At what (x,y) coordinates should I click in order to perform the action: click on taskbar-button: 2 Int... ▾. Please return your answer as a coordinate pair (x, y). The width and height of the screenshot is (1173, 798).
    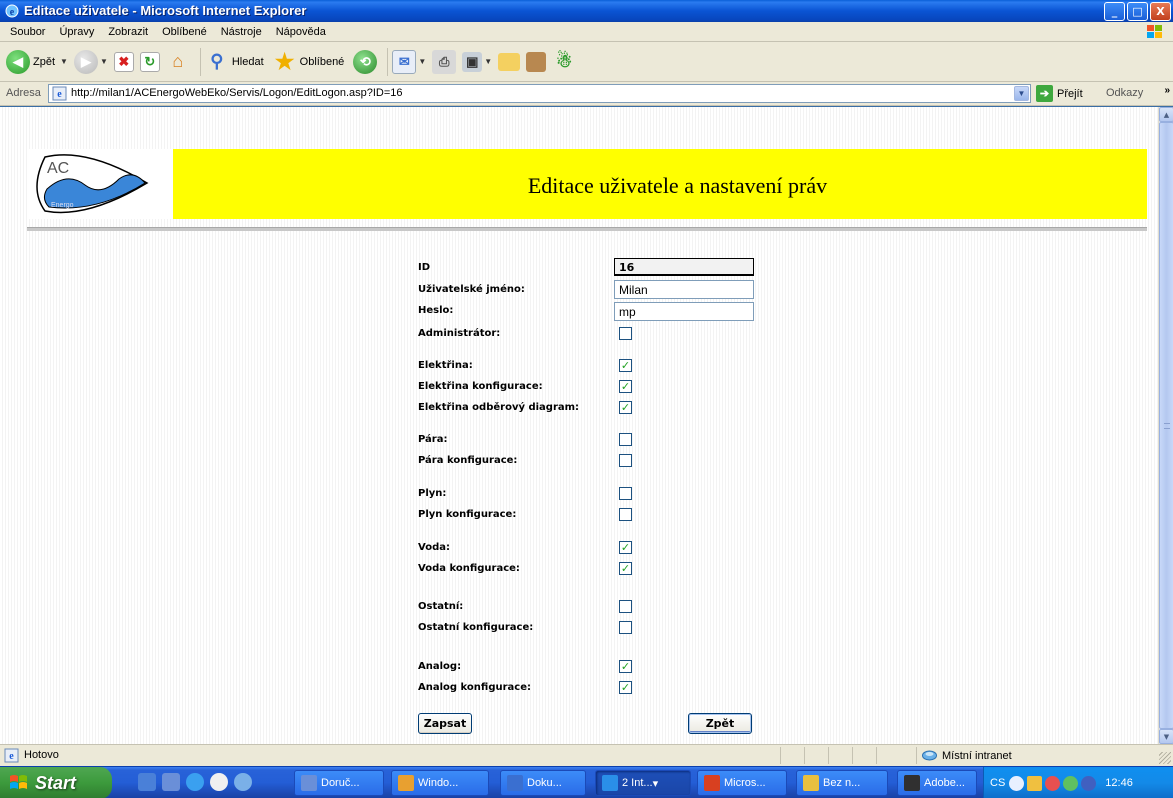
    Looking at the image, I should click on (643, 783).